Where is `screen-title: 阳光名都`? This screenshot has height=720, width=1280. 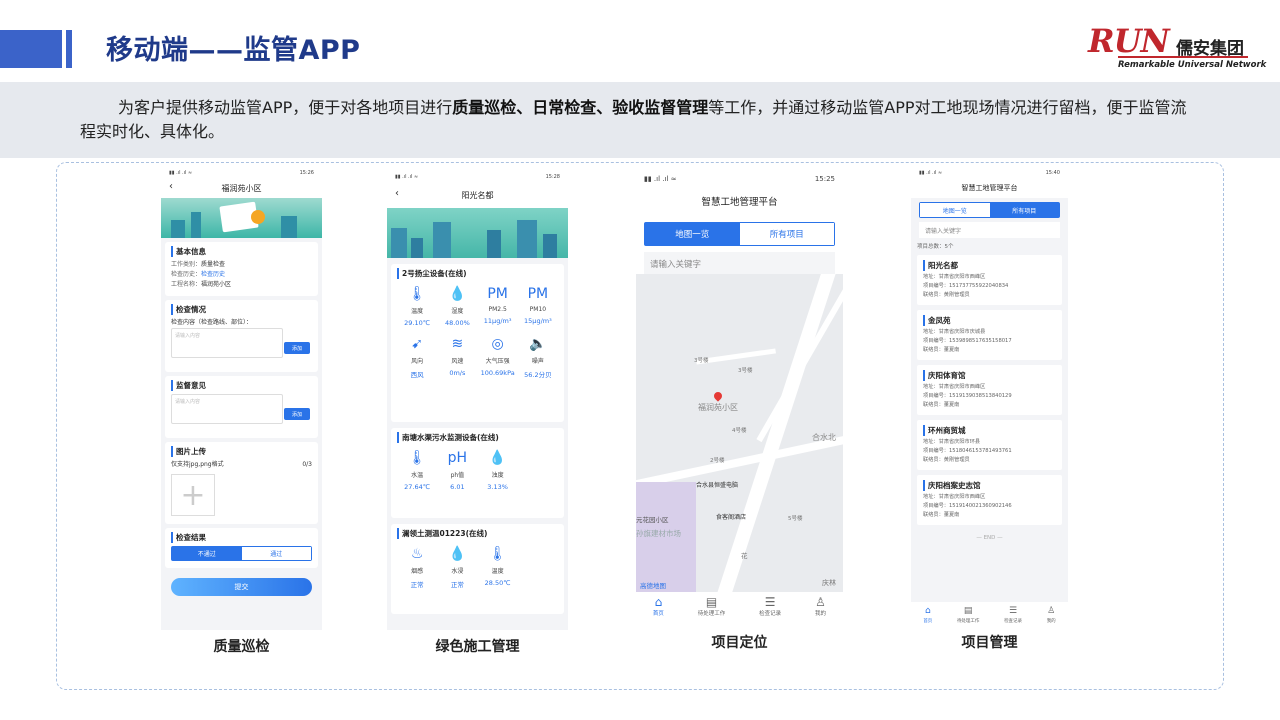
screen-title: 阳光名都 is located at coordinates (477, 195).